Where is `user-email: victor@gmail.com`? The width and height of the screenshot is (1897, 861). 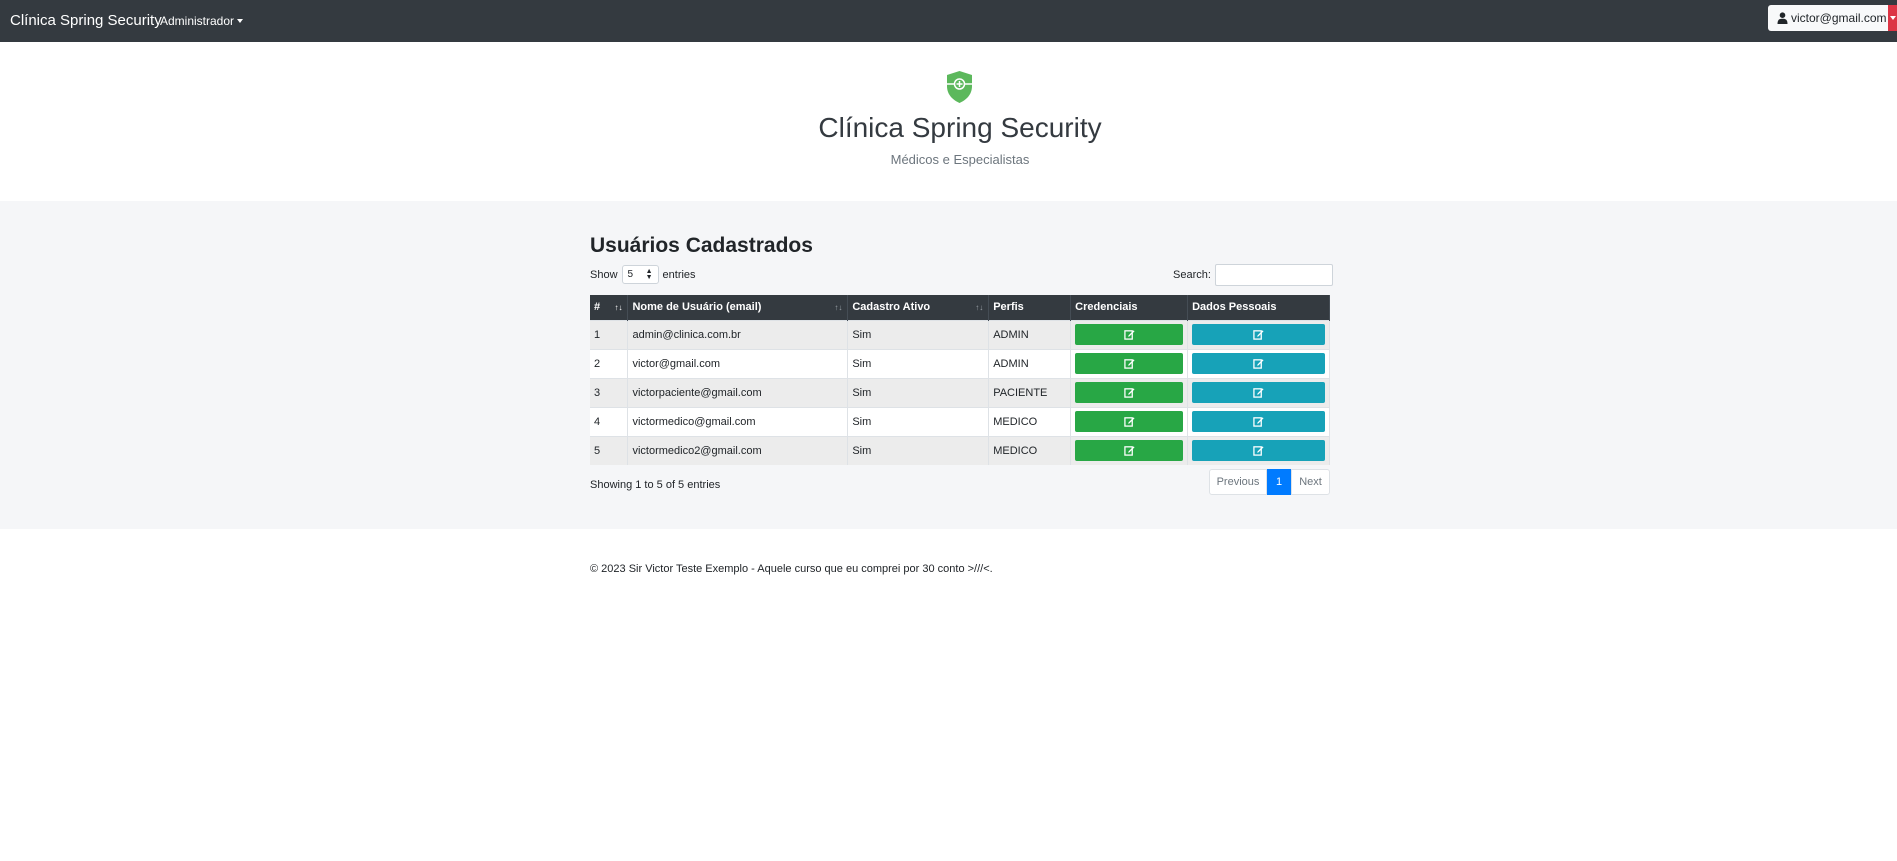
user-email: victor@gmail.com is located at coordinates (1839, 18).